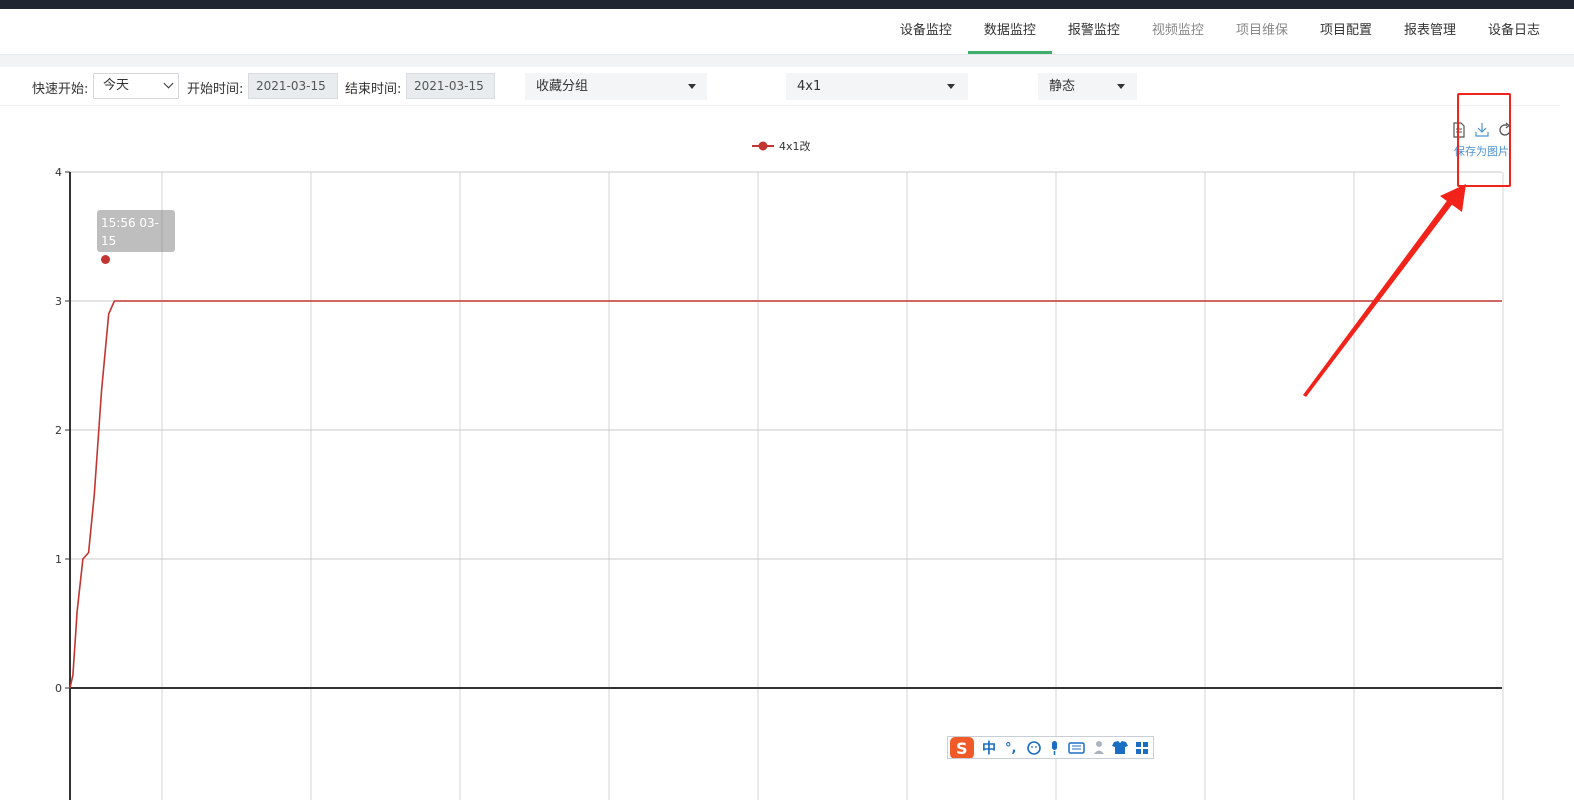 The height and width of the screenshot is (800, 1574). Describe the element at coordinates (1380, 293) in the screenshot. I see `arrow-shaft` at that location.